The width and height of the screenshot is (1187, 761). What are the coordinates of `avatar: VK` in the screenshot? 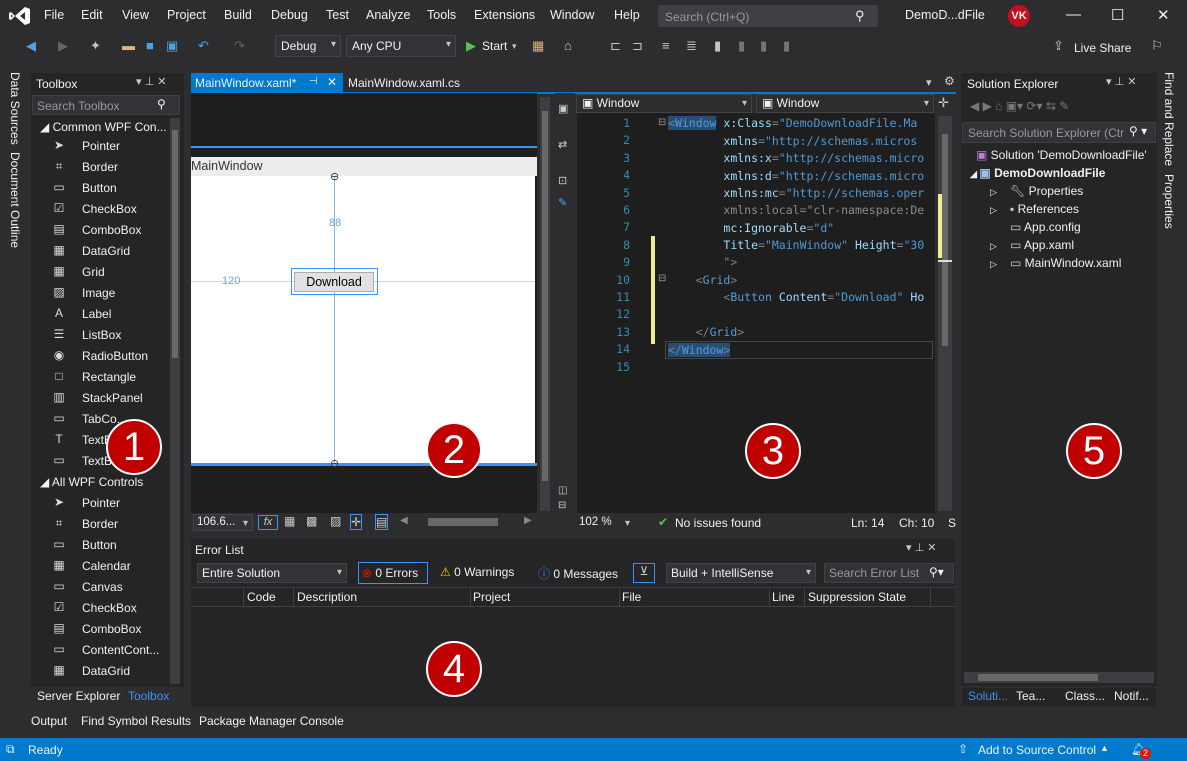 It's located at (1019, 16).